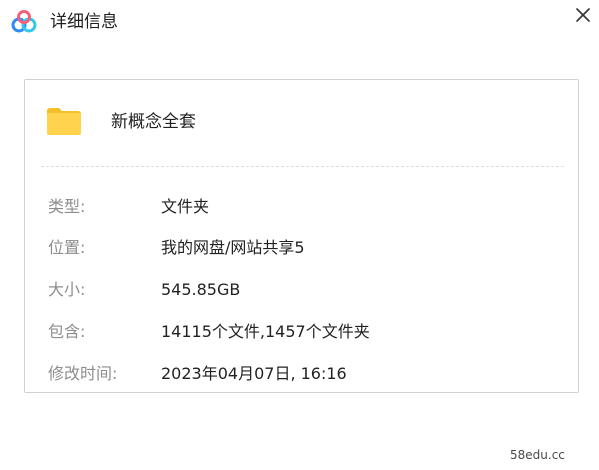 The image size is (599, 470). What do you see at coordinates (67, 206) in the screenshot?
I see `detail-label-type: 类型:` at bounding box center [67, 206].